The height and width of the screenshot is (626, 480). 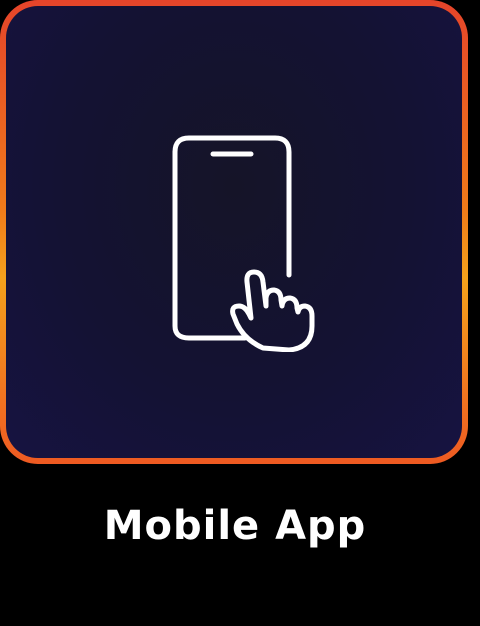 What do you see at coordinates (272, 310) in the screenshot?
I see `hand-outline` at bounding box center [272, 310].